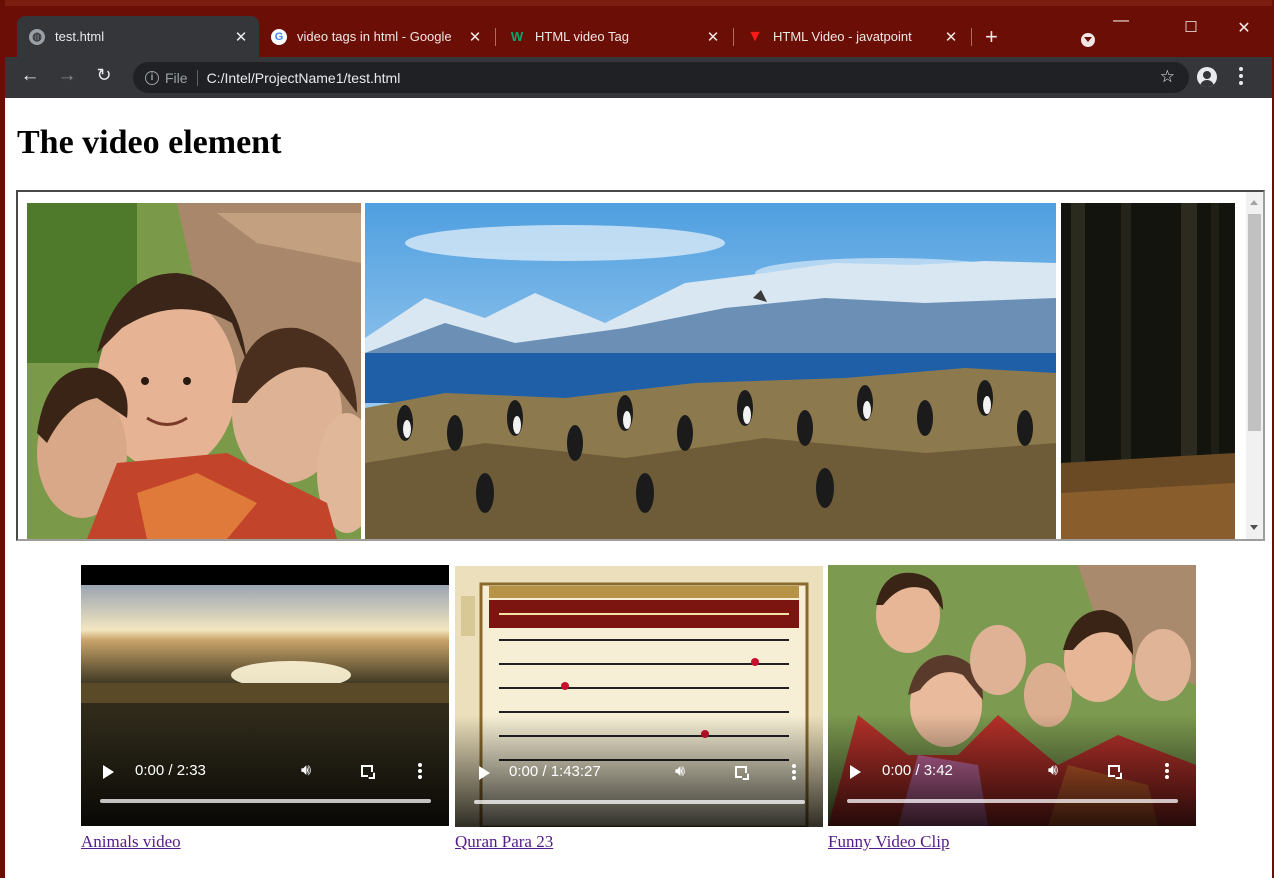 The height and width of the screenshot is (878, 1274). I want to click on forward-button: →, so click(67, 76).